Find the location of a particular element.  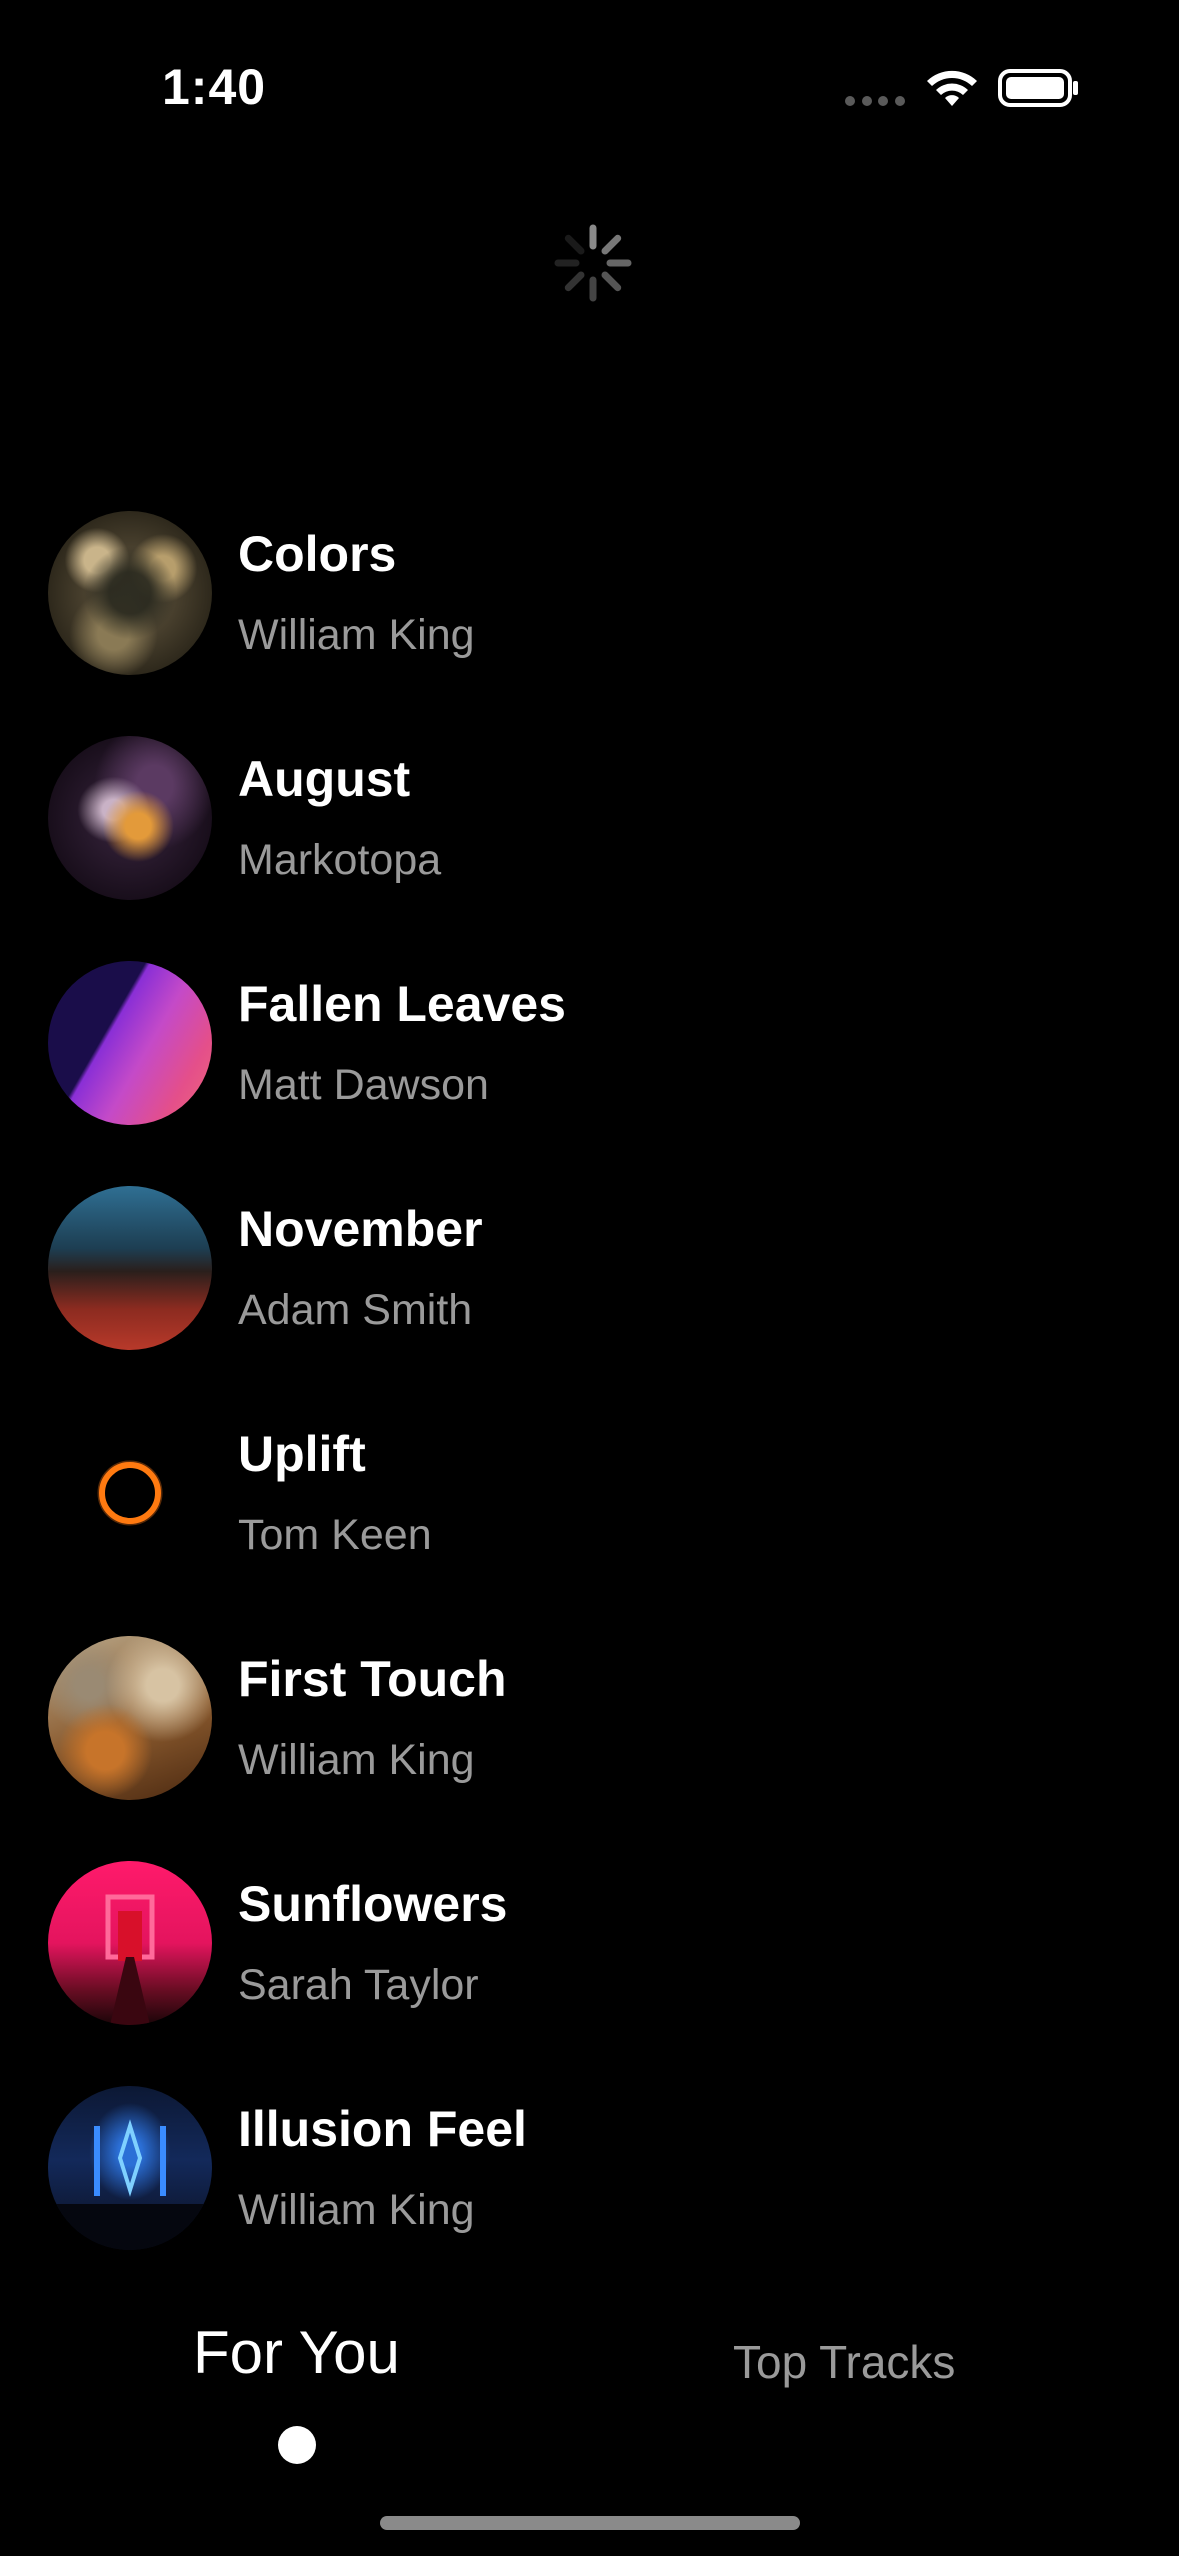

track-row-colors: Colors William King is located at coordinates (589, 617).